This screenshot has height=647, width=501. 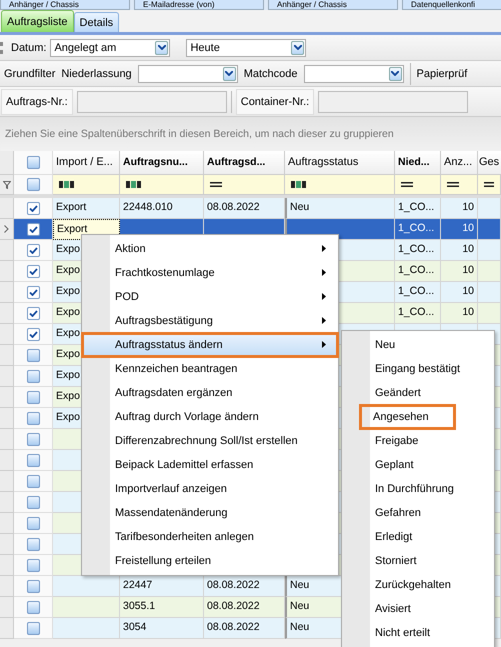 I want to click on menu-item-label: Importverlauf anzeigen, so click(x=171, y=489).